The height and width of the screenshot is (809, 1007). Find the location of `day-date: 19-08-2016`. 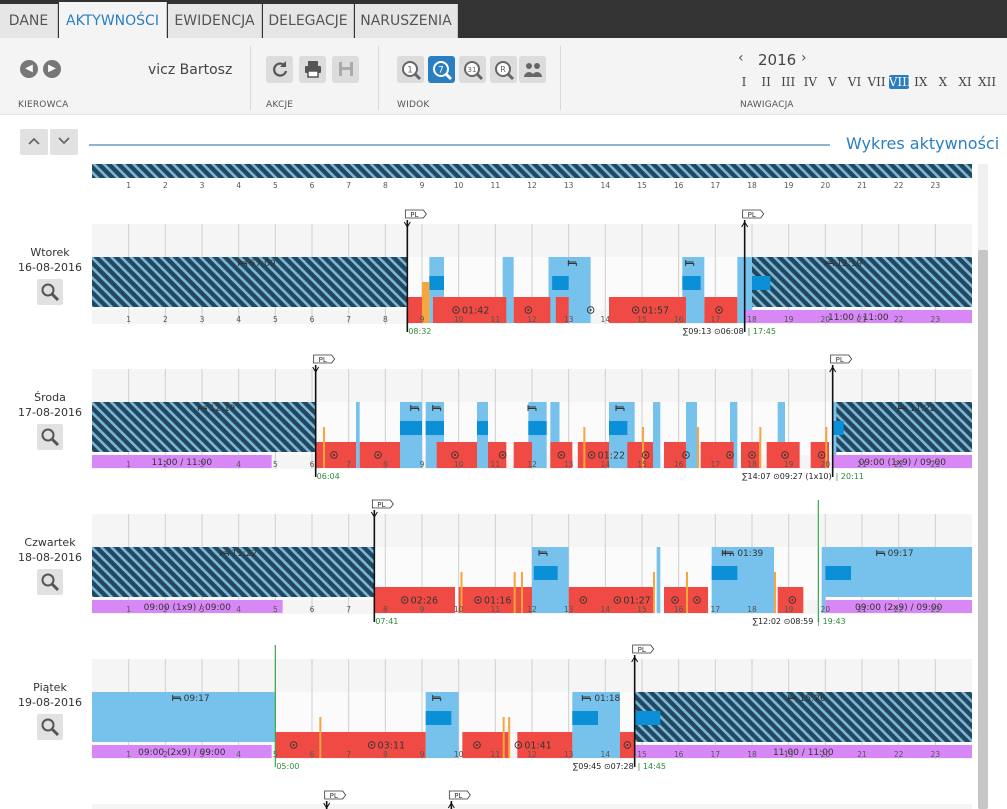

day-date: 19-08-2016 is located at coordinates (50, 702).